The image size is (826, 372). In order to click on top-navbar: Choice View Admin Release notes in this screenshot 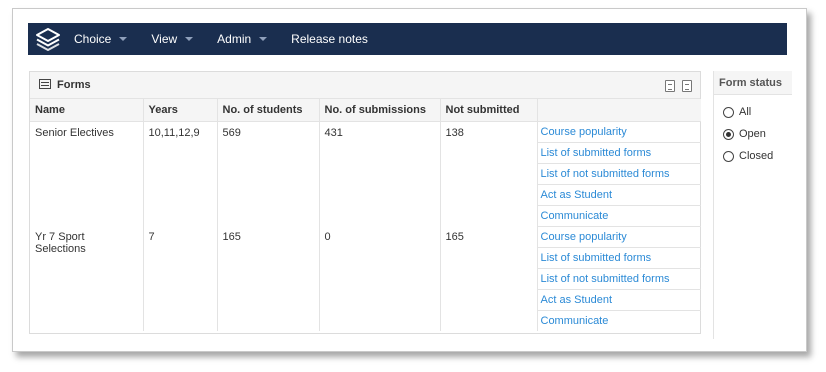, I will do `click(407, 39)`.